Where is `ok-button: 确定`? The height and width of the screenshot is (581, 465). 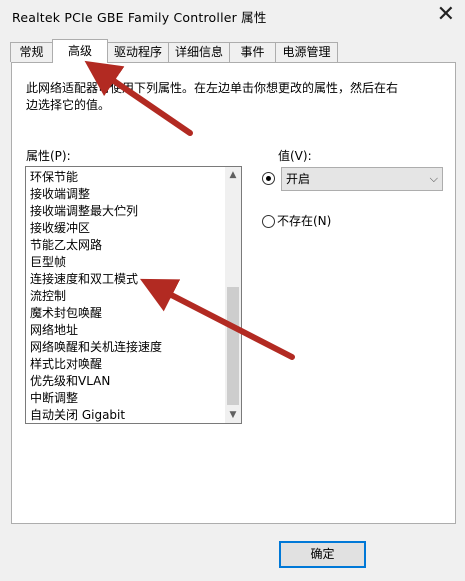 ok-button: 确定 is located at coordinates (322, 554).